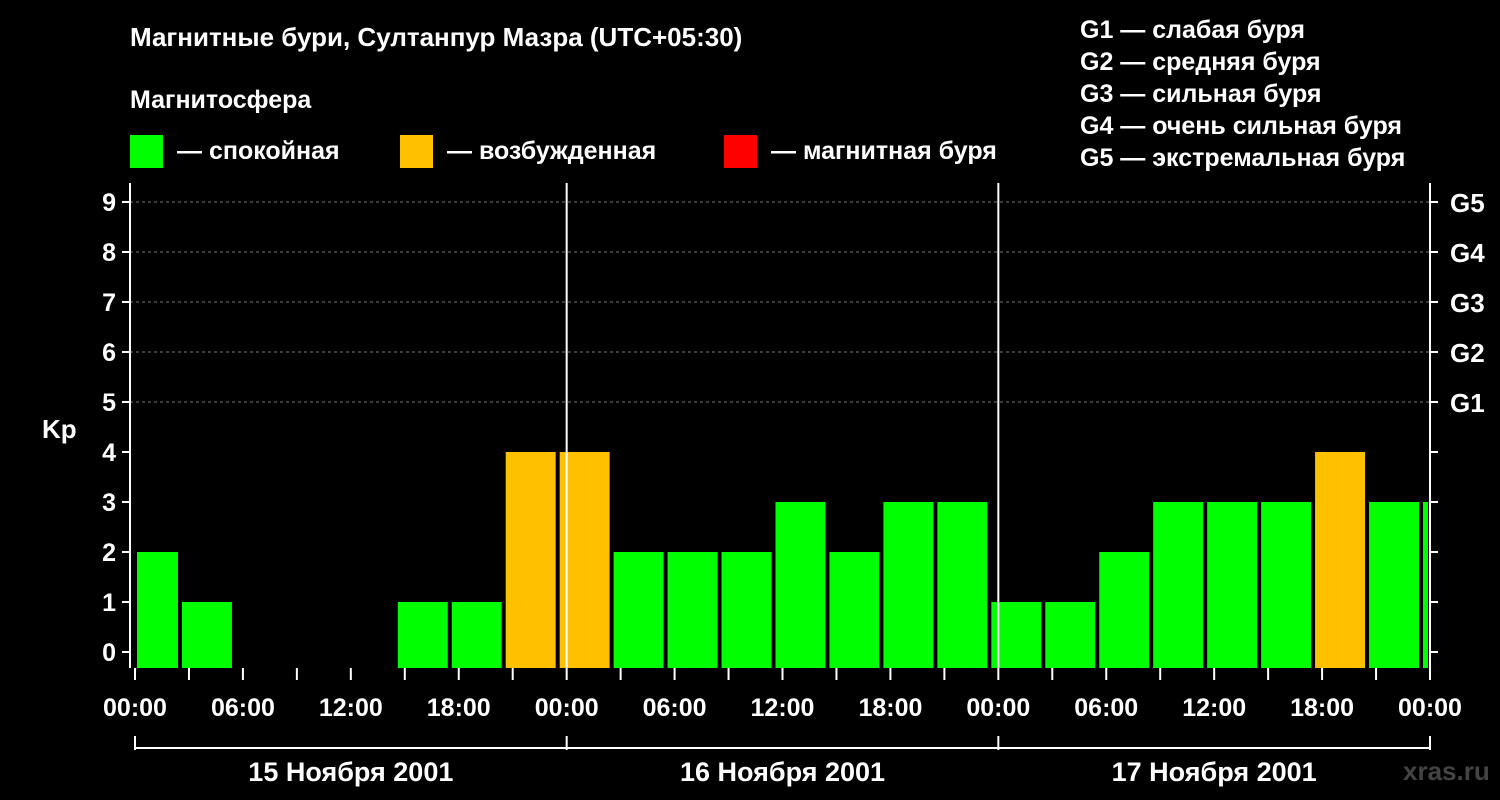 Image resolution: width=1500 pixels, height=800 pixels. Describe the element at coordinates (109, 603) in the screenshot. I see `y-tick-label: 1` at that location.